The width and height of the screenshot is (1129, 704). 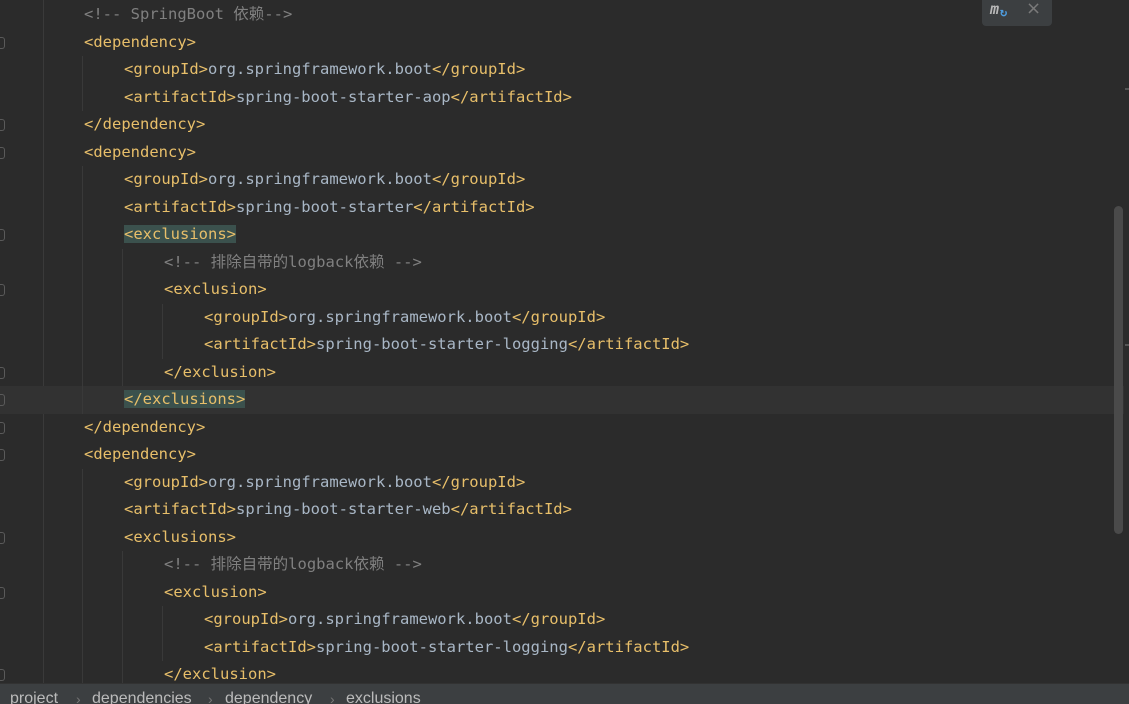 What do you see at coordinates (383, 694) in the screenshot?
I see `breadcrumb-item-exclusions: exclusions` at bounding box center [383, 694].